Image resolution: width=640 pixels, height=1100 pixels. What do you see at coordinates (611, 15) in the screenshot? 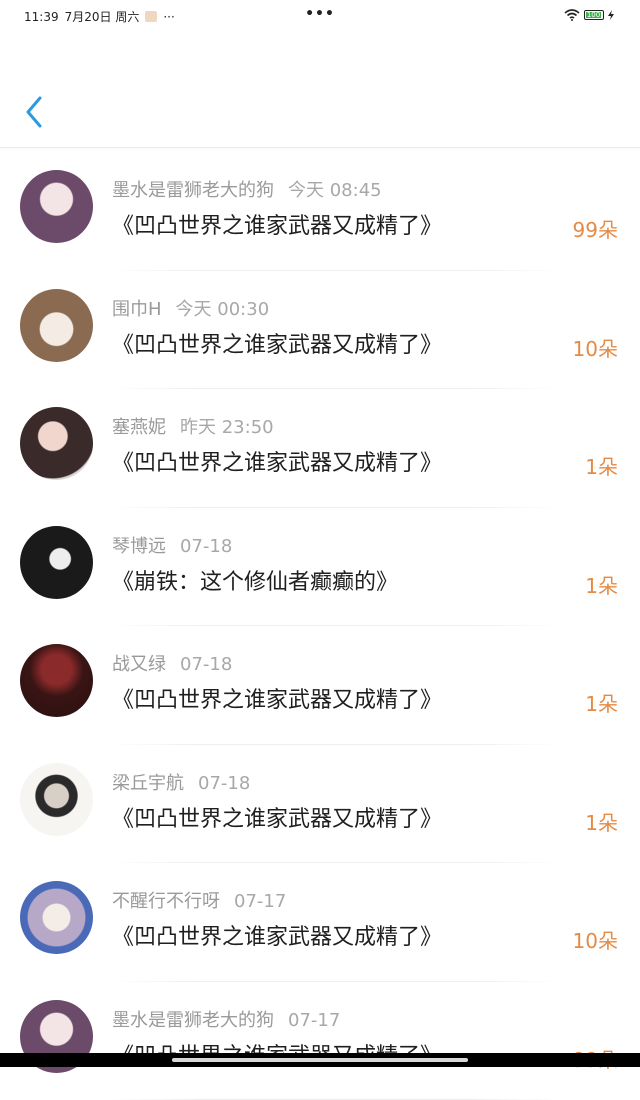
I see `charging-icon` at bounding box center [611, 15].